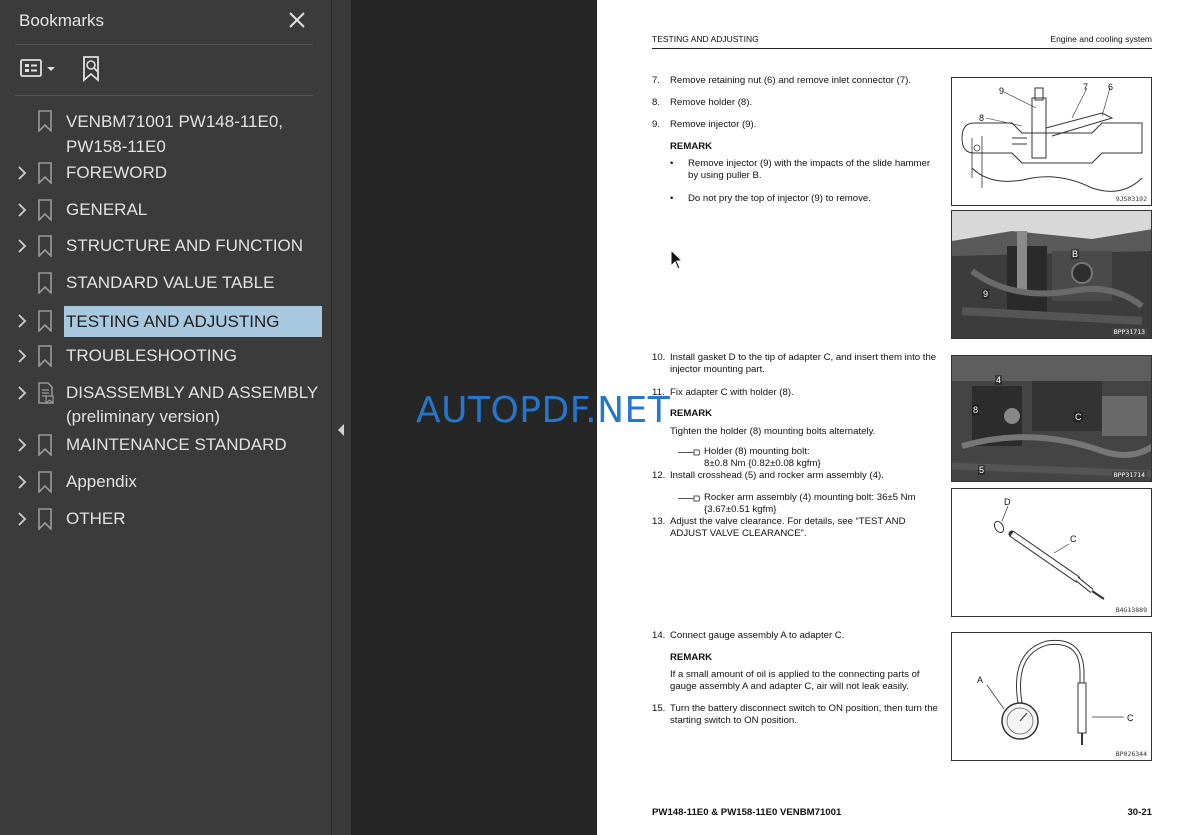  I want to click on figure-gauge-drawing: A C BP026344, so click(1051, 696).